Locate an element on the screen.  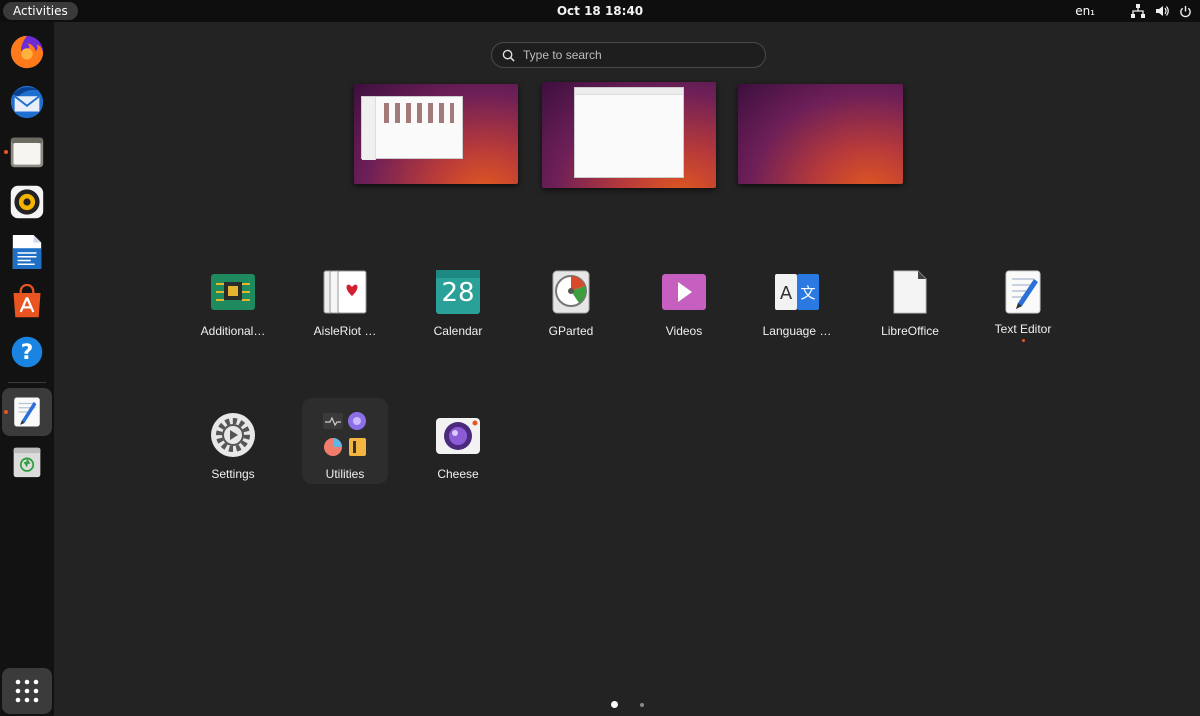
thunderbird-icon is located at coordinates (27, 102).